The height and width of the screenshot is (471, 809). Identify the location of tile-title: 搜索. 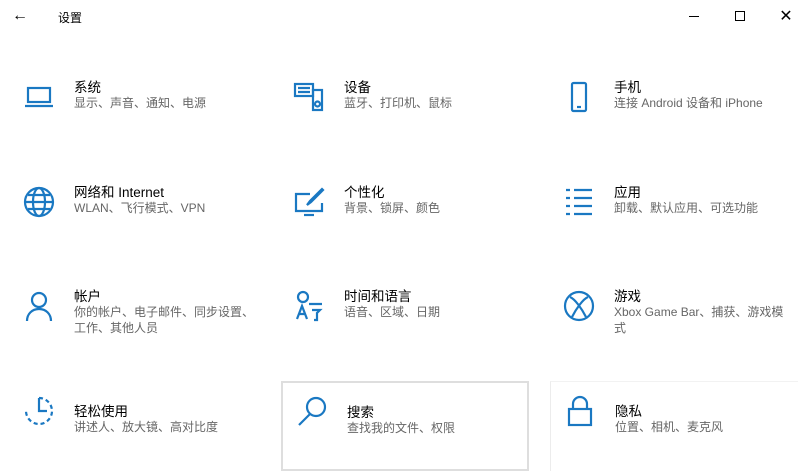
(360, 412).